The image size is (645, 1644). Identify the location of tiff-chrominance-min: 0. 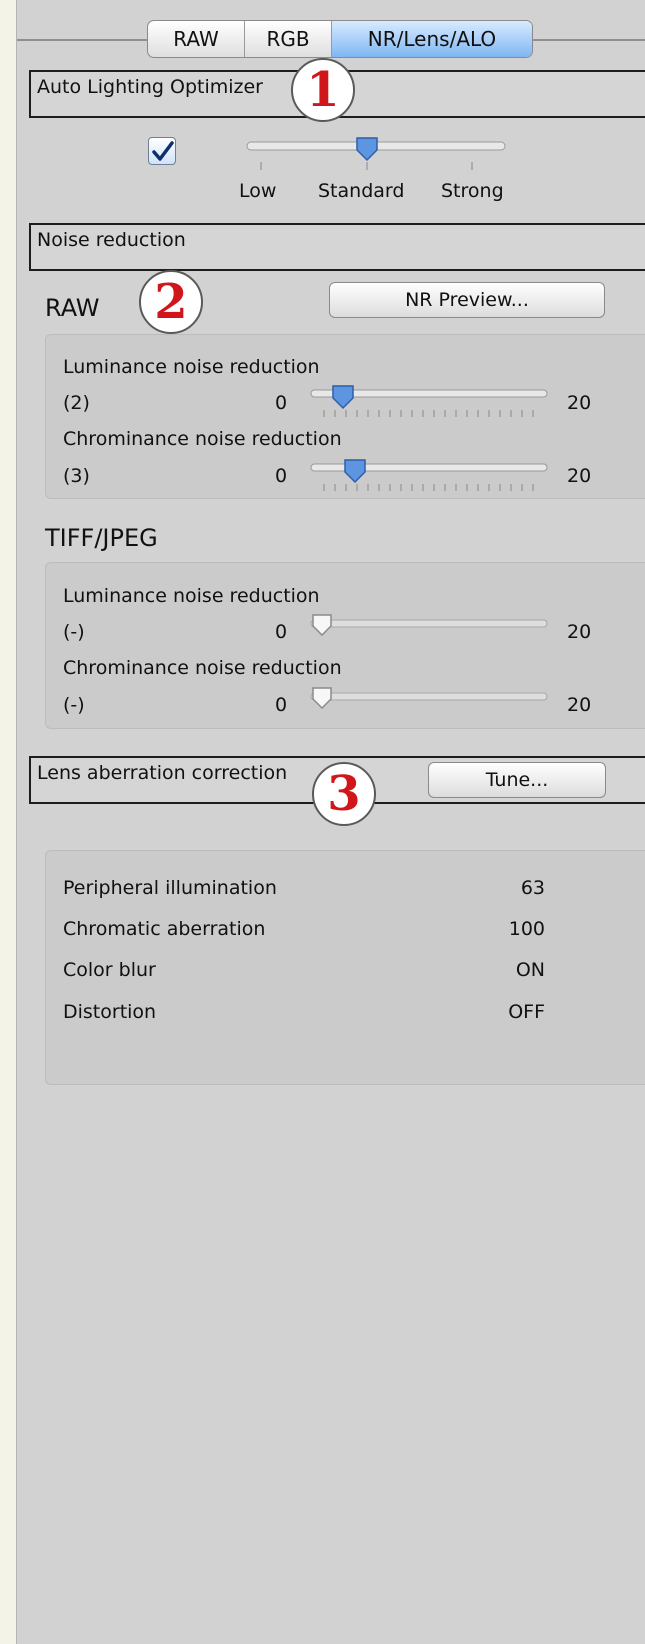
(281, 705).